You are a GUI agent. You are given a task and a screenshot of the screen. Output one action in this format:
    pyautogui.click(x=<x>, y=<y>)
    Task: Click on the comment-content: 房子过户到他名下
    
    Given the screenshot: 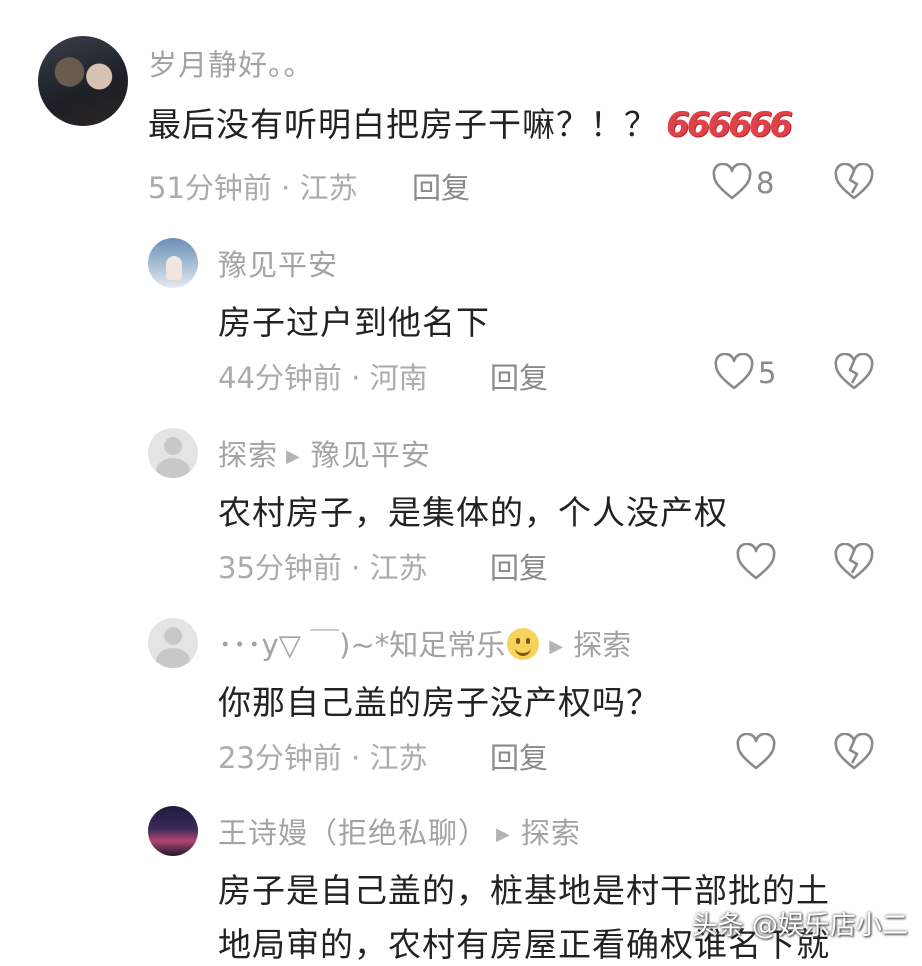 What is the action you would take?
    pyautogui.click(x=354, y=322)
    